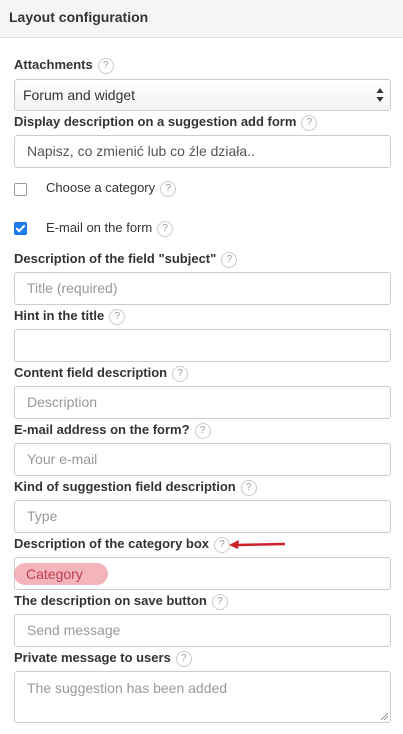 The image size is (403, 734). I want to click on kind-description-label-text: Kind of suggestion field description, so click(125, 486).